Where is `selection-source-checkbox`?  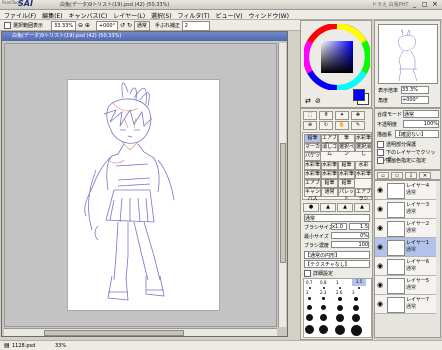 selection-source-checkbox is located at coordinates (380, 160).